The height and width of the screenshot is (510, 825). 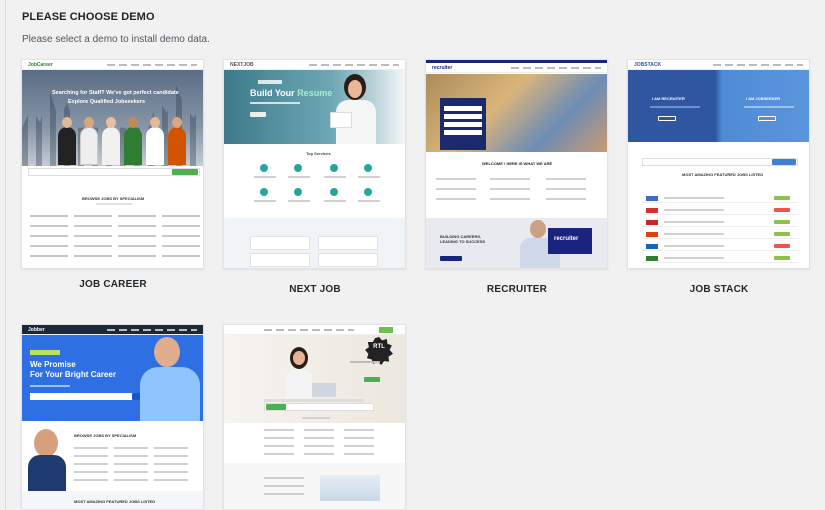 I want to click on demo-card-next-job: NEXTJOB Build Your Resume Top Services, so click(x=314, y=164).